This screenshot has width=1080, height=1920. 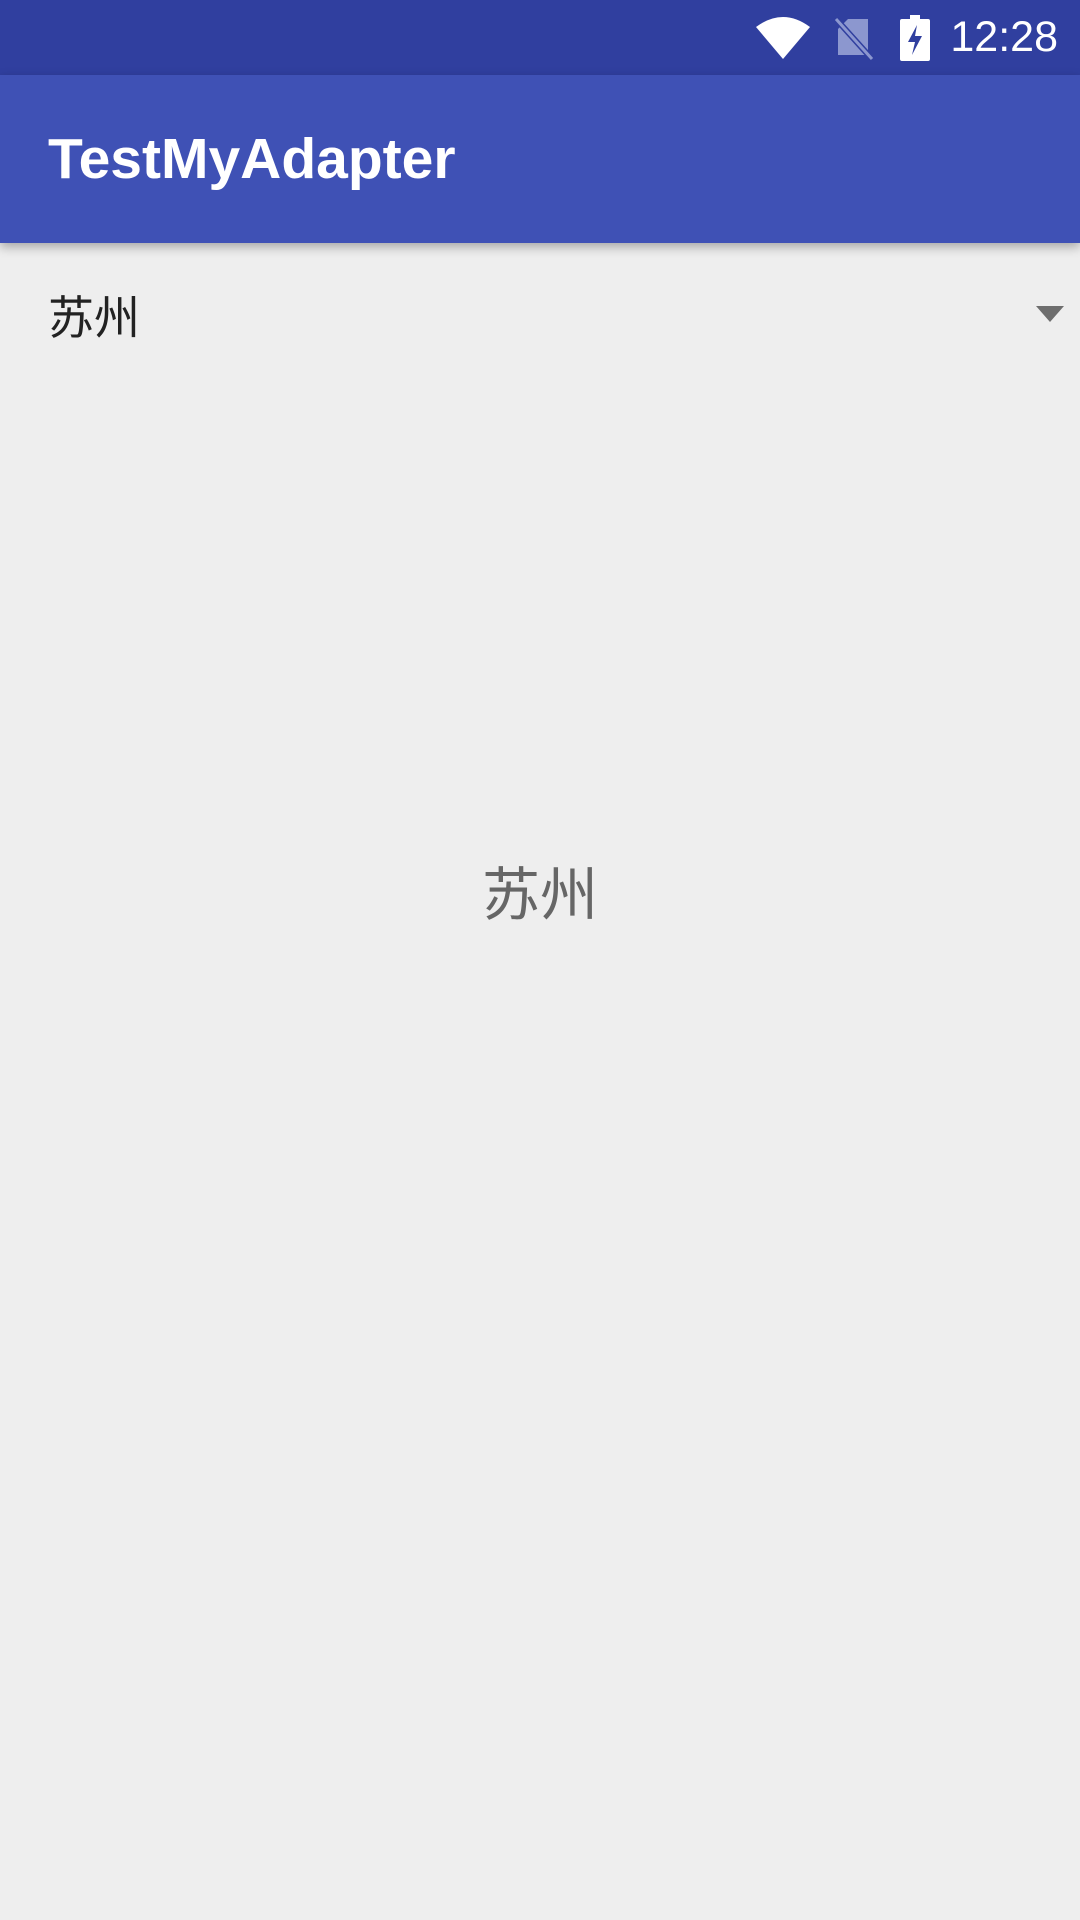 I want to click on status-icons: 12:28, so click(x=906, y=37).